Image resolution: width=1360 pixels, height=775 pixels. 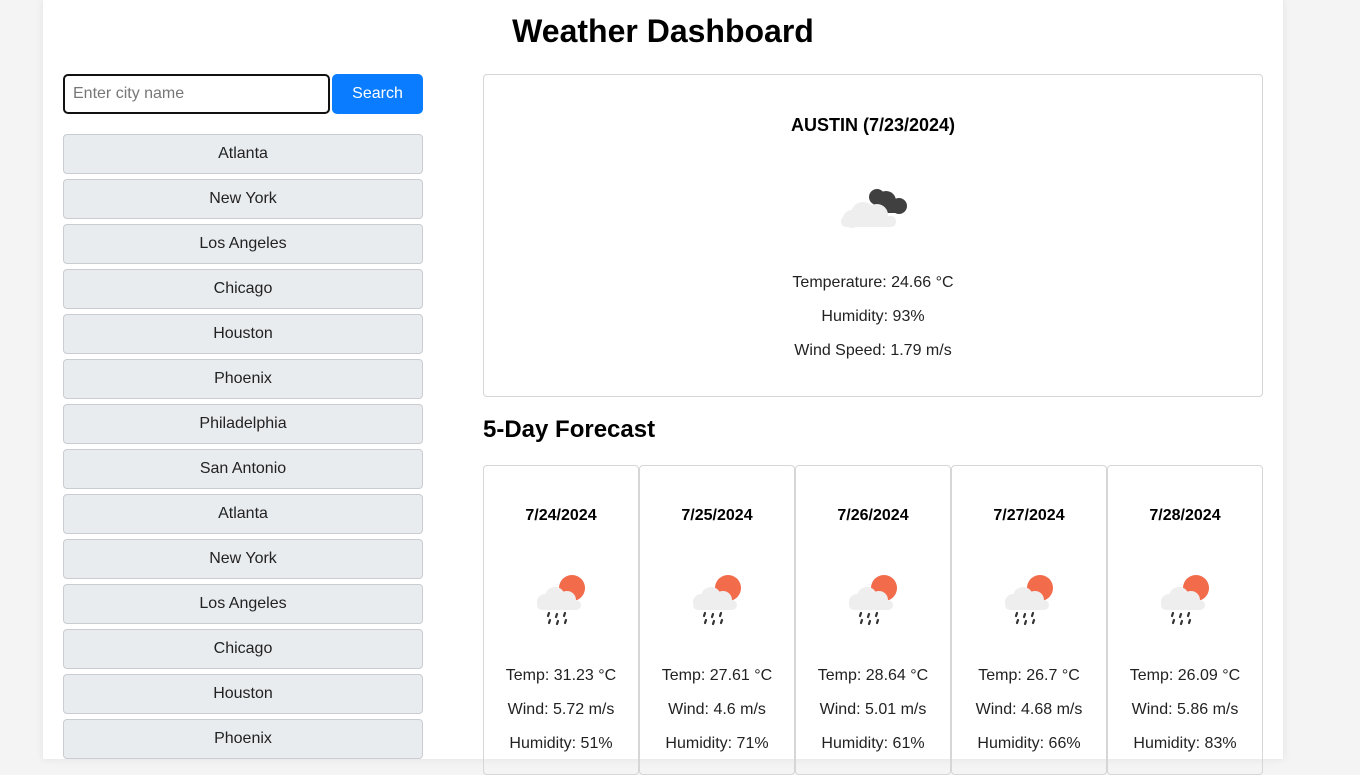 I want to click on page-title: Weather Dashboard, so click(x=663, y=31).